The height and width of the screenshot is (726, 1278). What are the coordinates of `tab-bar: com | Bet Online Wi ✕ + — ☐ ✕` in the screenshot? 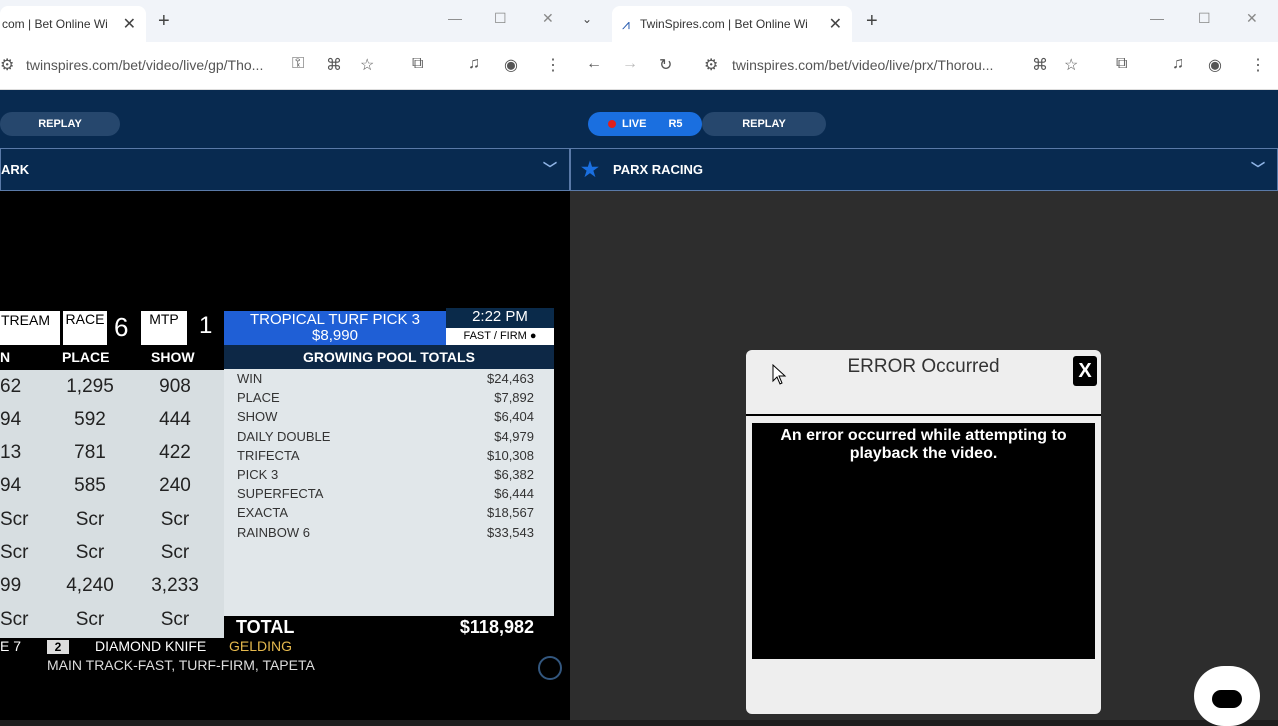 It's located at (285, 21).